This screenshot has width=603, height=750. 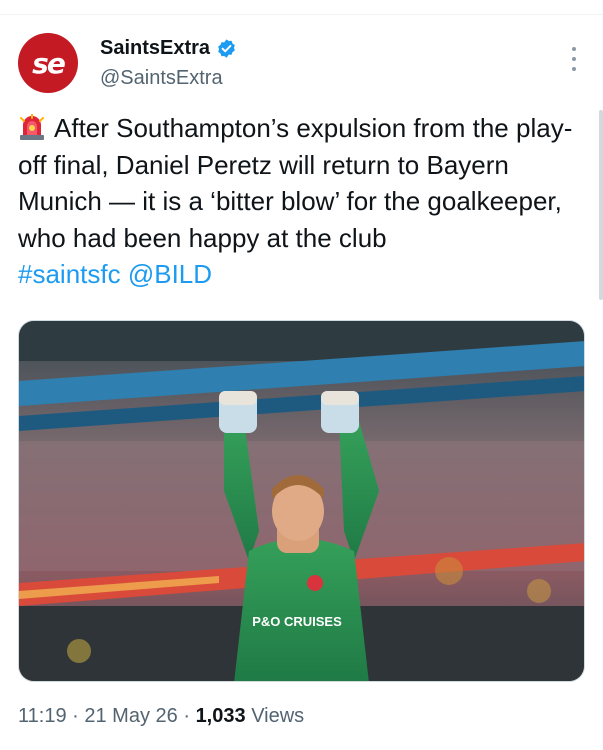 I want to click on hashtag-link: #saintsfc, so click(x=69, y=274).